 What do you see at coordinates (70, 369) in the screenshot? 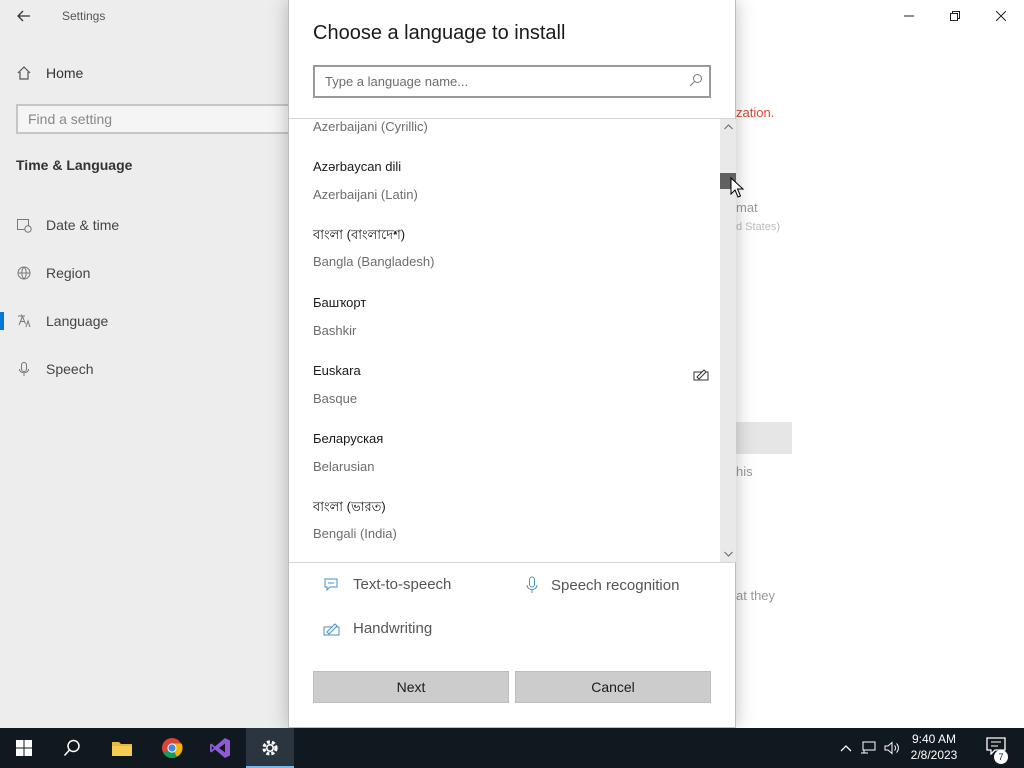
I see `nav-item-label: Speech` at bounding box center [70, 369].